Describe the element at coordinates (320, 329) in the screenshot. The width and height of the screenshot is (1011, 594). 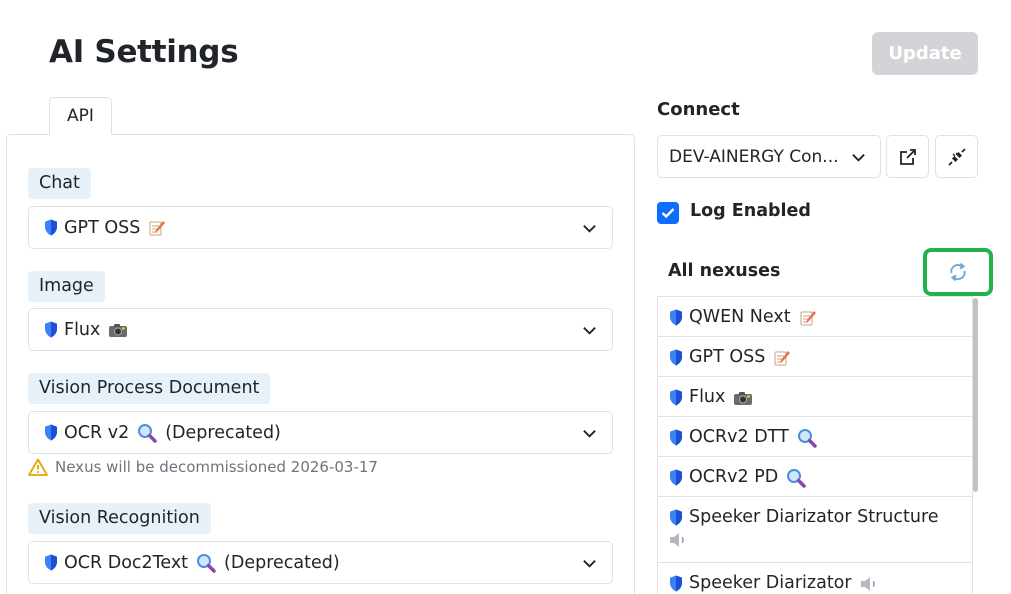
I see `image-select: Flux` at that location.